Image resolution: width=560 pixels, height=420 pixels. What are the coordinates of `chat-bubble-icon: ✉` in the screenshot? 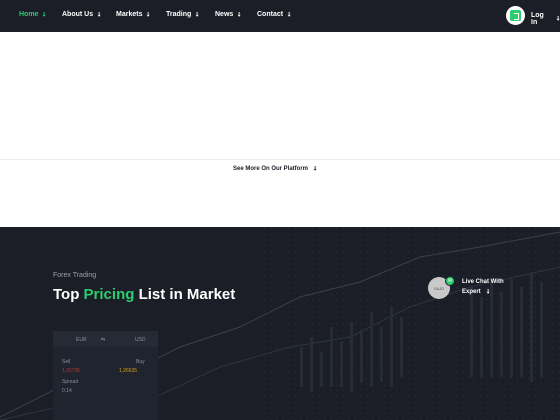 It's located at (450, 281).